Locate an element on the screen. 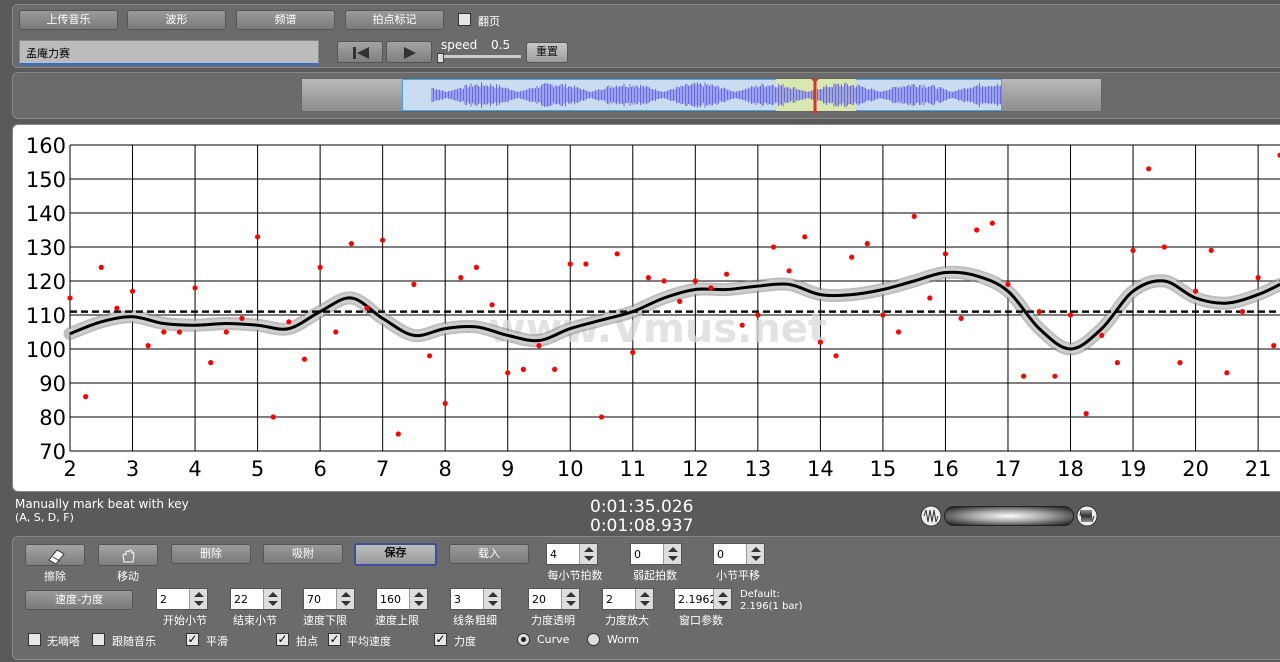 The image size is (1280, 662). skip-back-icon is located at coordinates (361, 53).